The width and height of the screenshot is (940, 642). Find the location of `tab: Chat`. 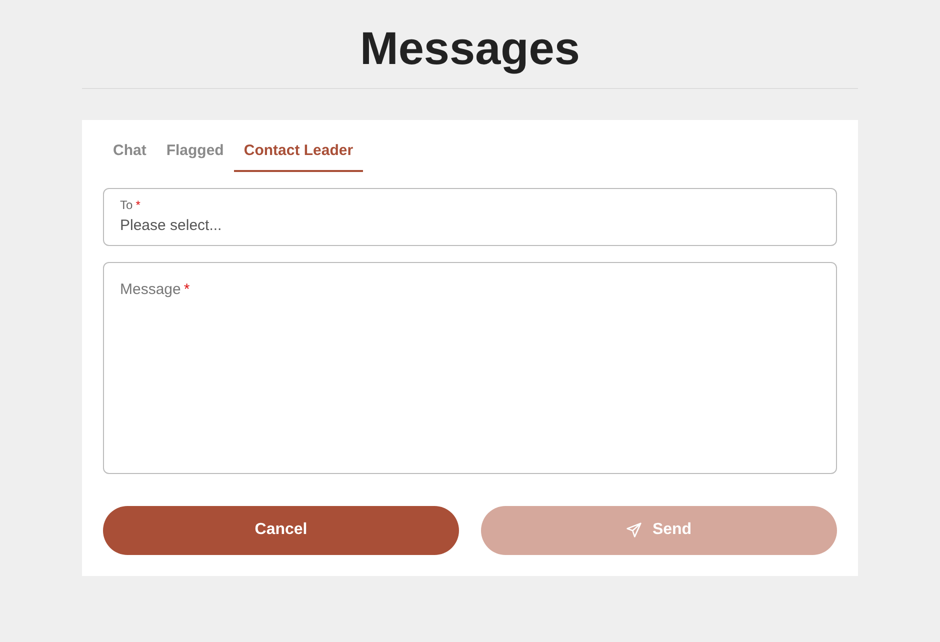

tab: Chat is located at coordinates (129, 156).